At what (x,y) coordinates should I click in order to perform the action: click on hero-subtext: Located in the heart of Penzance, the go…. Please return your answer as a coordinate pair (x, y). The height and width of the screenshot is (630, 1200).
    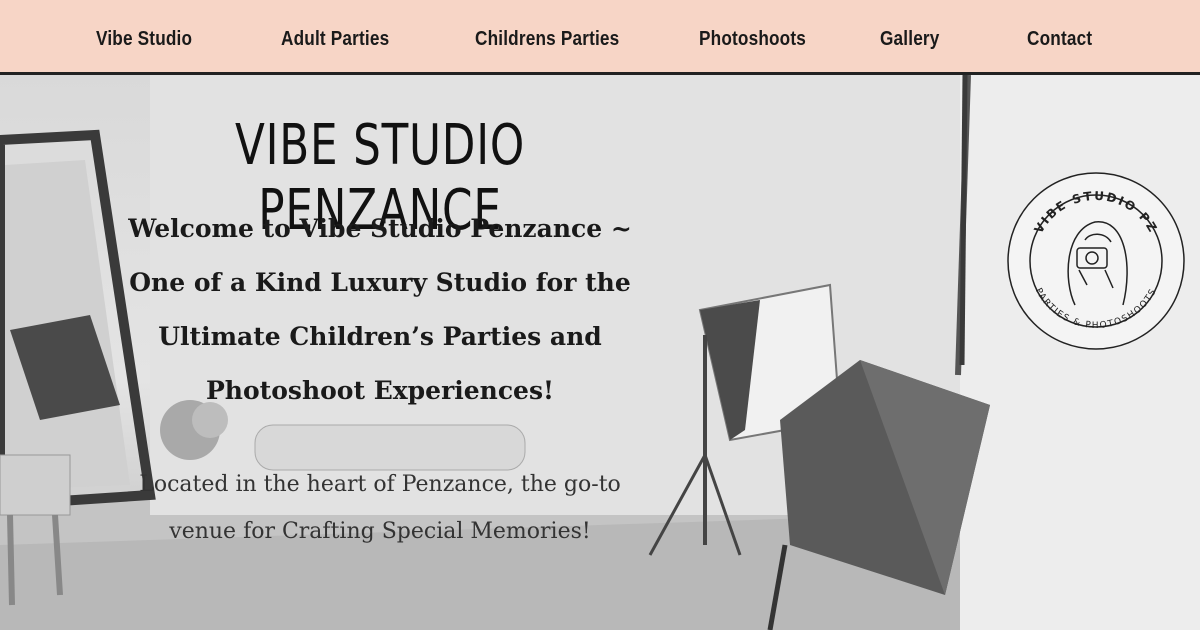
    Looking at the image, I should click on (380, 508).